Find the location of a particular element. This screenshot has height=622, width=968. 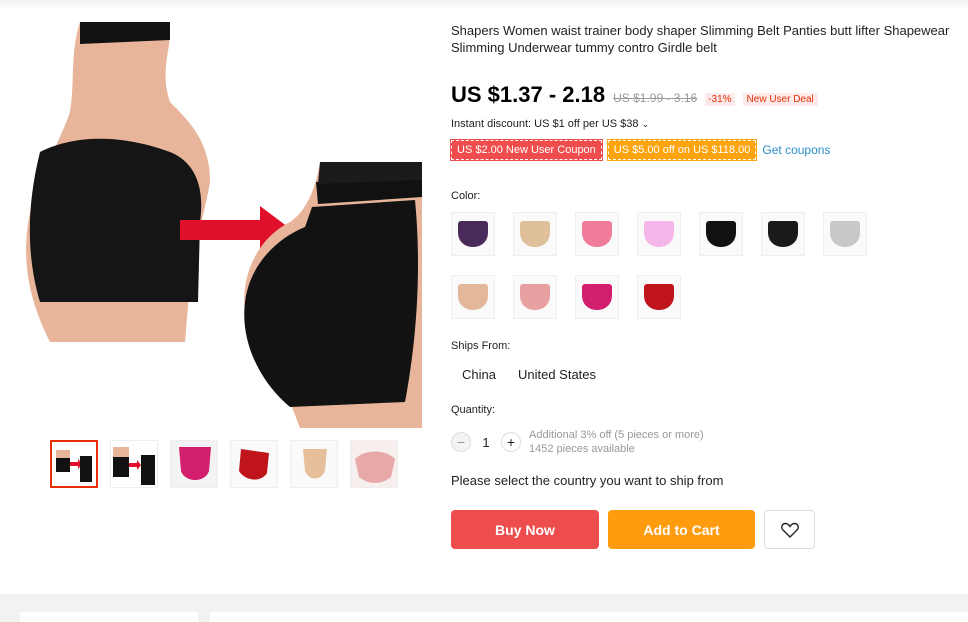

price: US $1.37 - 2.18 is located at coordinates (528, 94).